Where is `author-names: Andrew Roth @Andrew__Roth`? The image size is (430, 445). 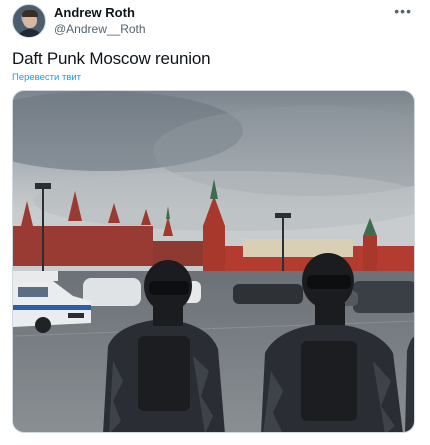
author-names: Andrew Roth @Andrew__Roth is located at coordinates (100, 21).